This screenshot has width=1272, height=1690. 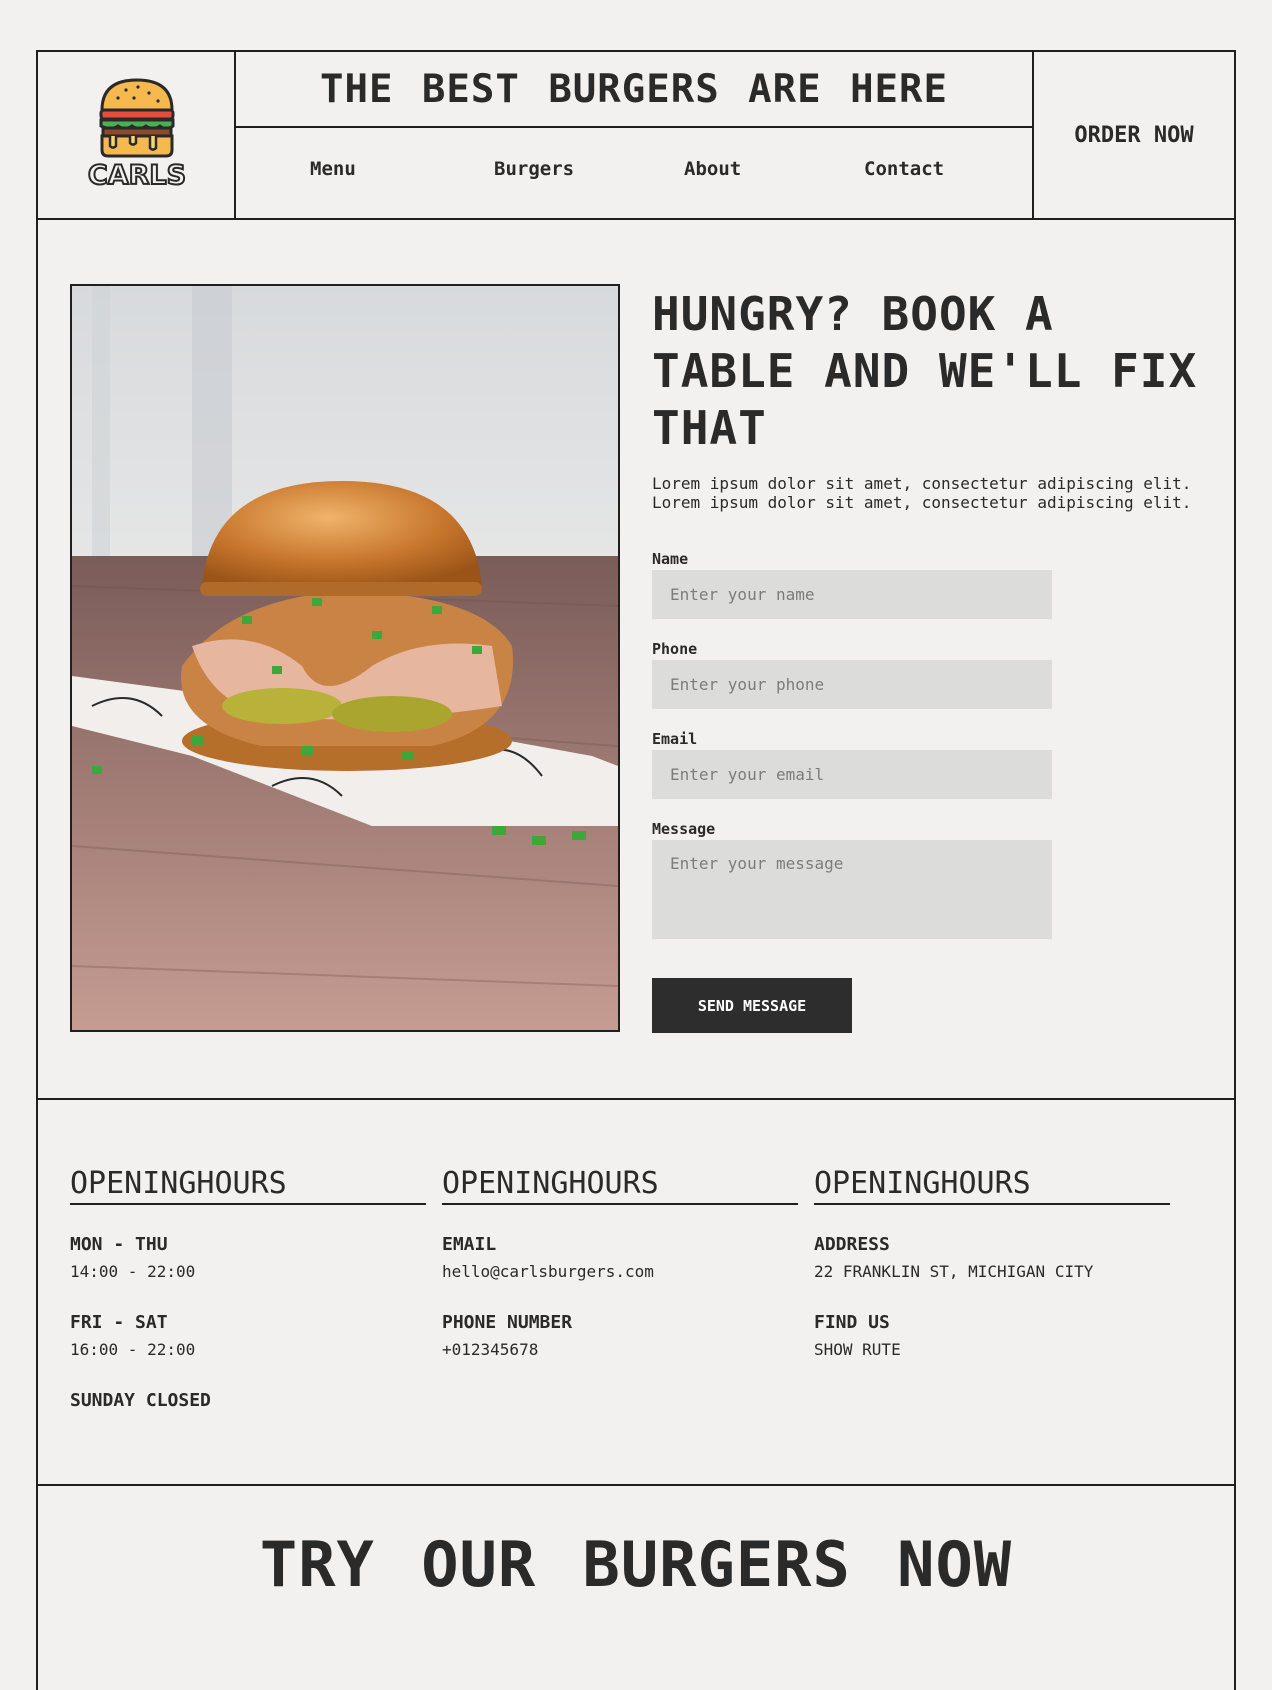 What do you see at coordinates (507, 1322) in the screenshot?
I see `info-title: PHONE NUMBER` at bounding box center [507, 1322].